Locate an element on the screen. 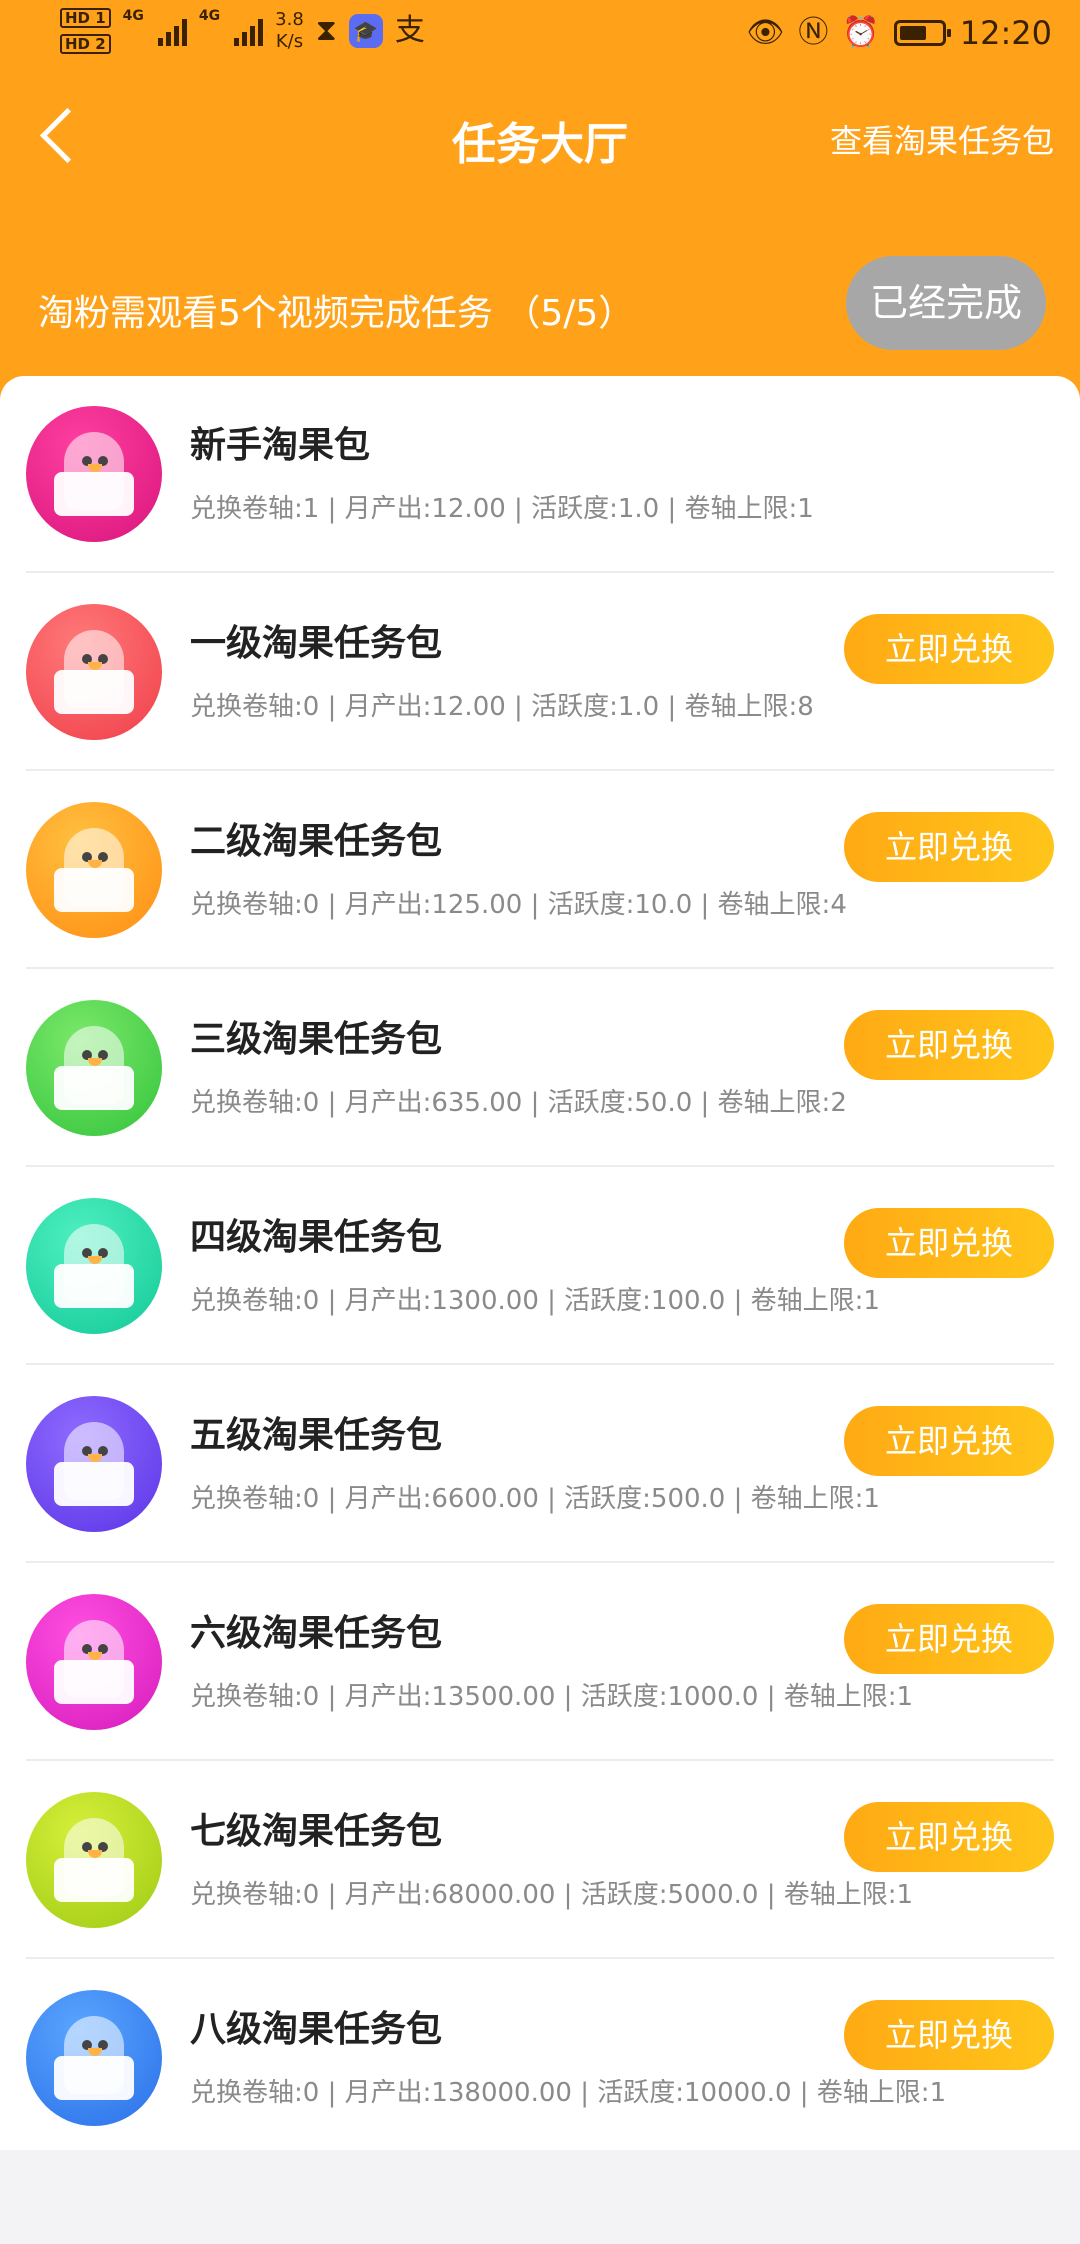  package-info: 兑换卷轴:0 | 月产出:635.00 | 活跃度:50.0 | 卷轴上限:2 is located at coordinates (518, 1103).